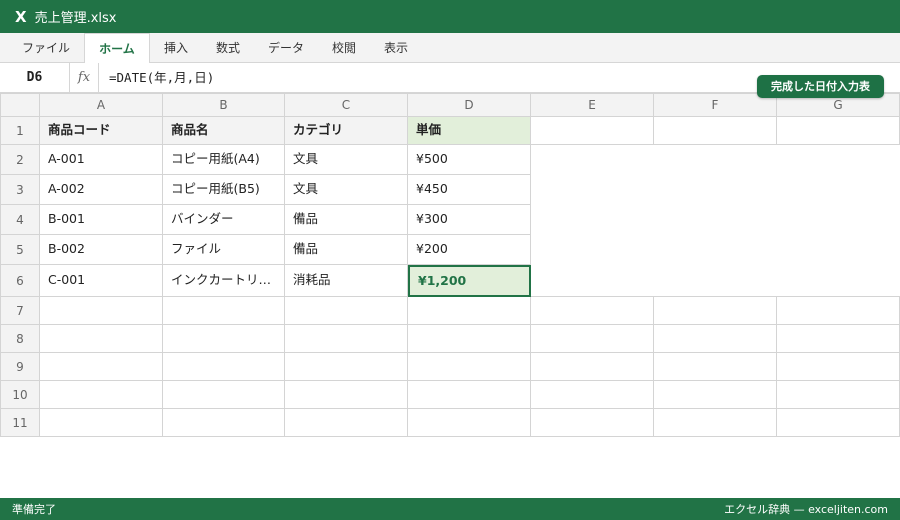  I want to click on cell-e4, so click(592, 220).